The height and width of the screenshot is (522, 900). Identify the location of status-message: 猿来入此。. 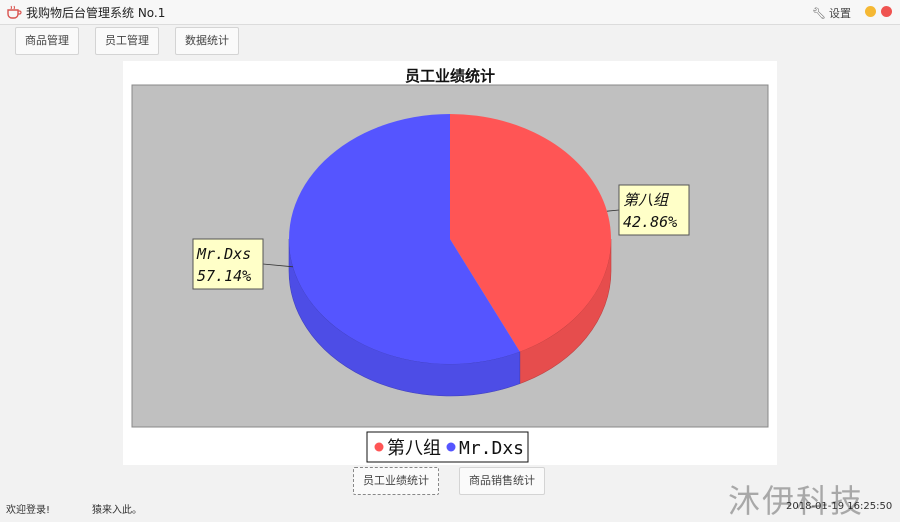
(117, 510).